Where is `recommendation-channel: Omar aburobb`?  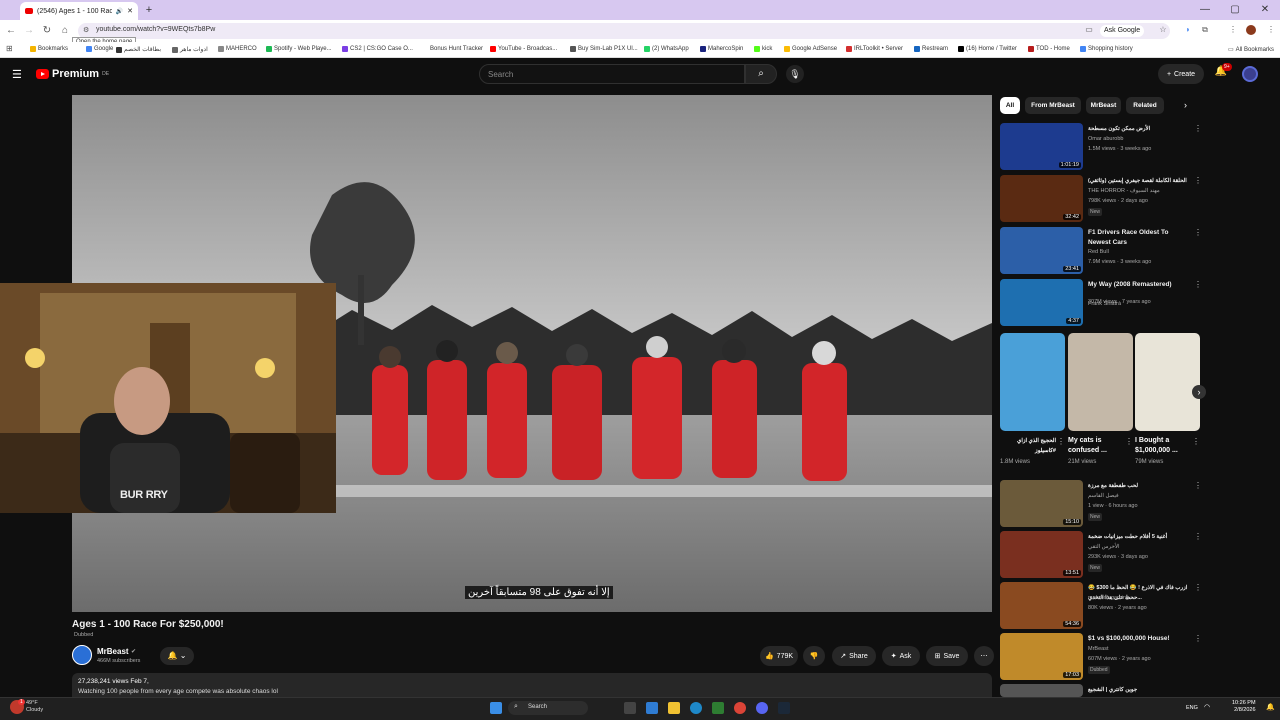
recommendation-channel: Omar aburobb is located at coordinates (1138, 139).